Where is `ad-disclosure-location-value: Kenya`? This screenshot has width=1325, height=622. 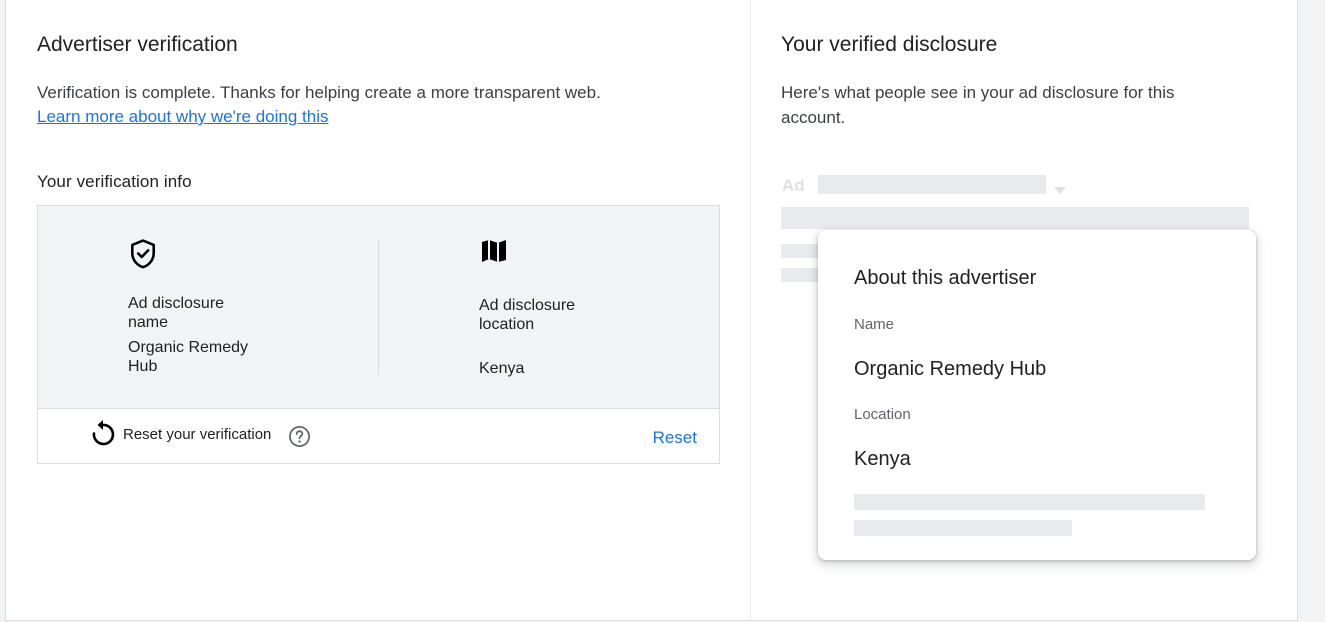
ad-disclosure-location-value: Kenya is located at coordinates (502, 368).